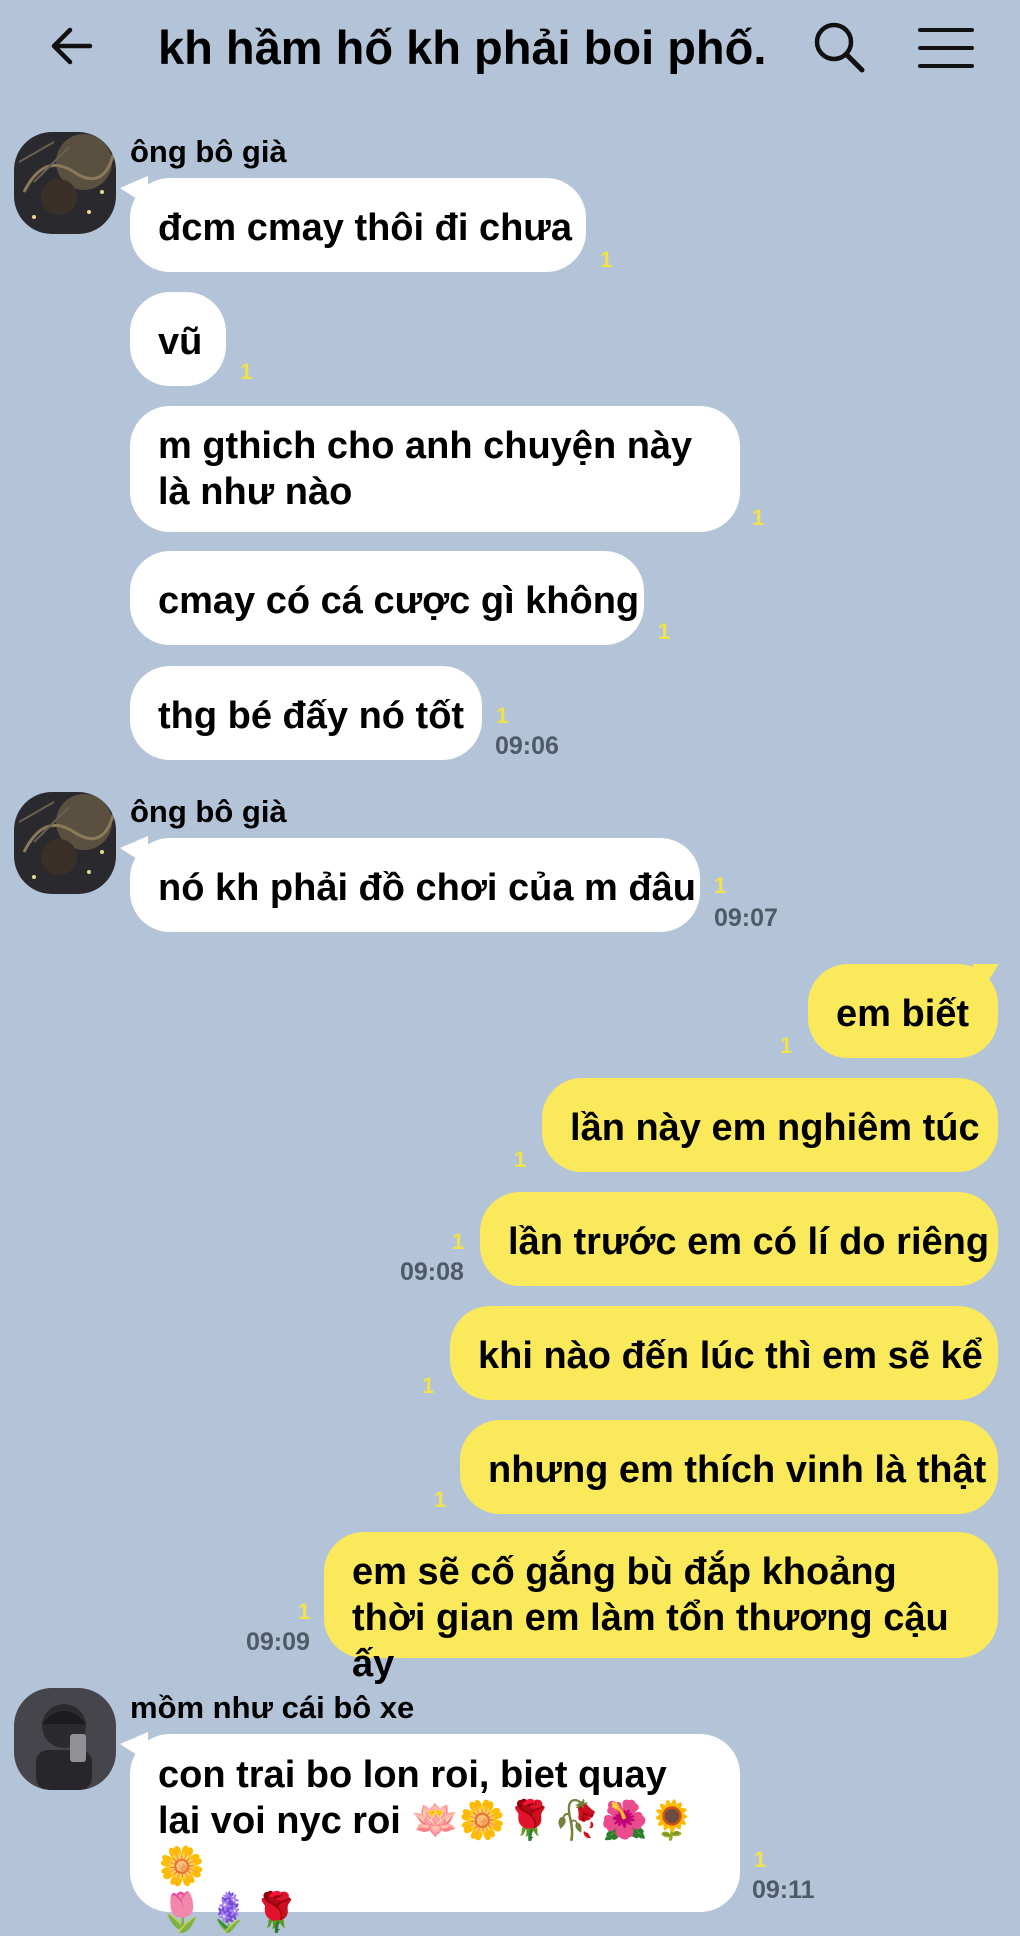 This screenshot has height=1936, width=1020. I want to click on message-time: 09:09, so click(278, 1642).